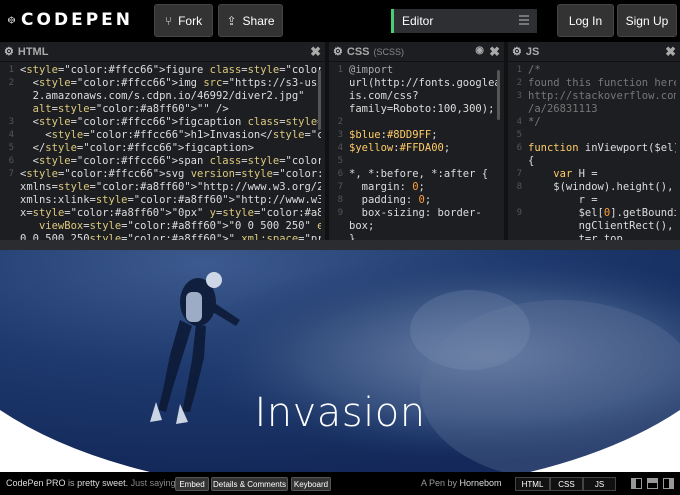  Describe the element at coordinates (71, 483) in the screenshot. I see `promo-is: is` at that location.